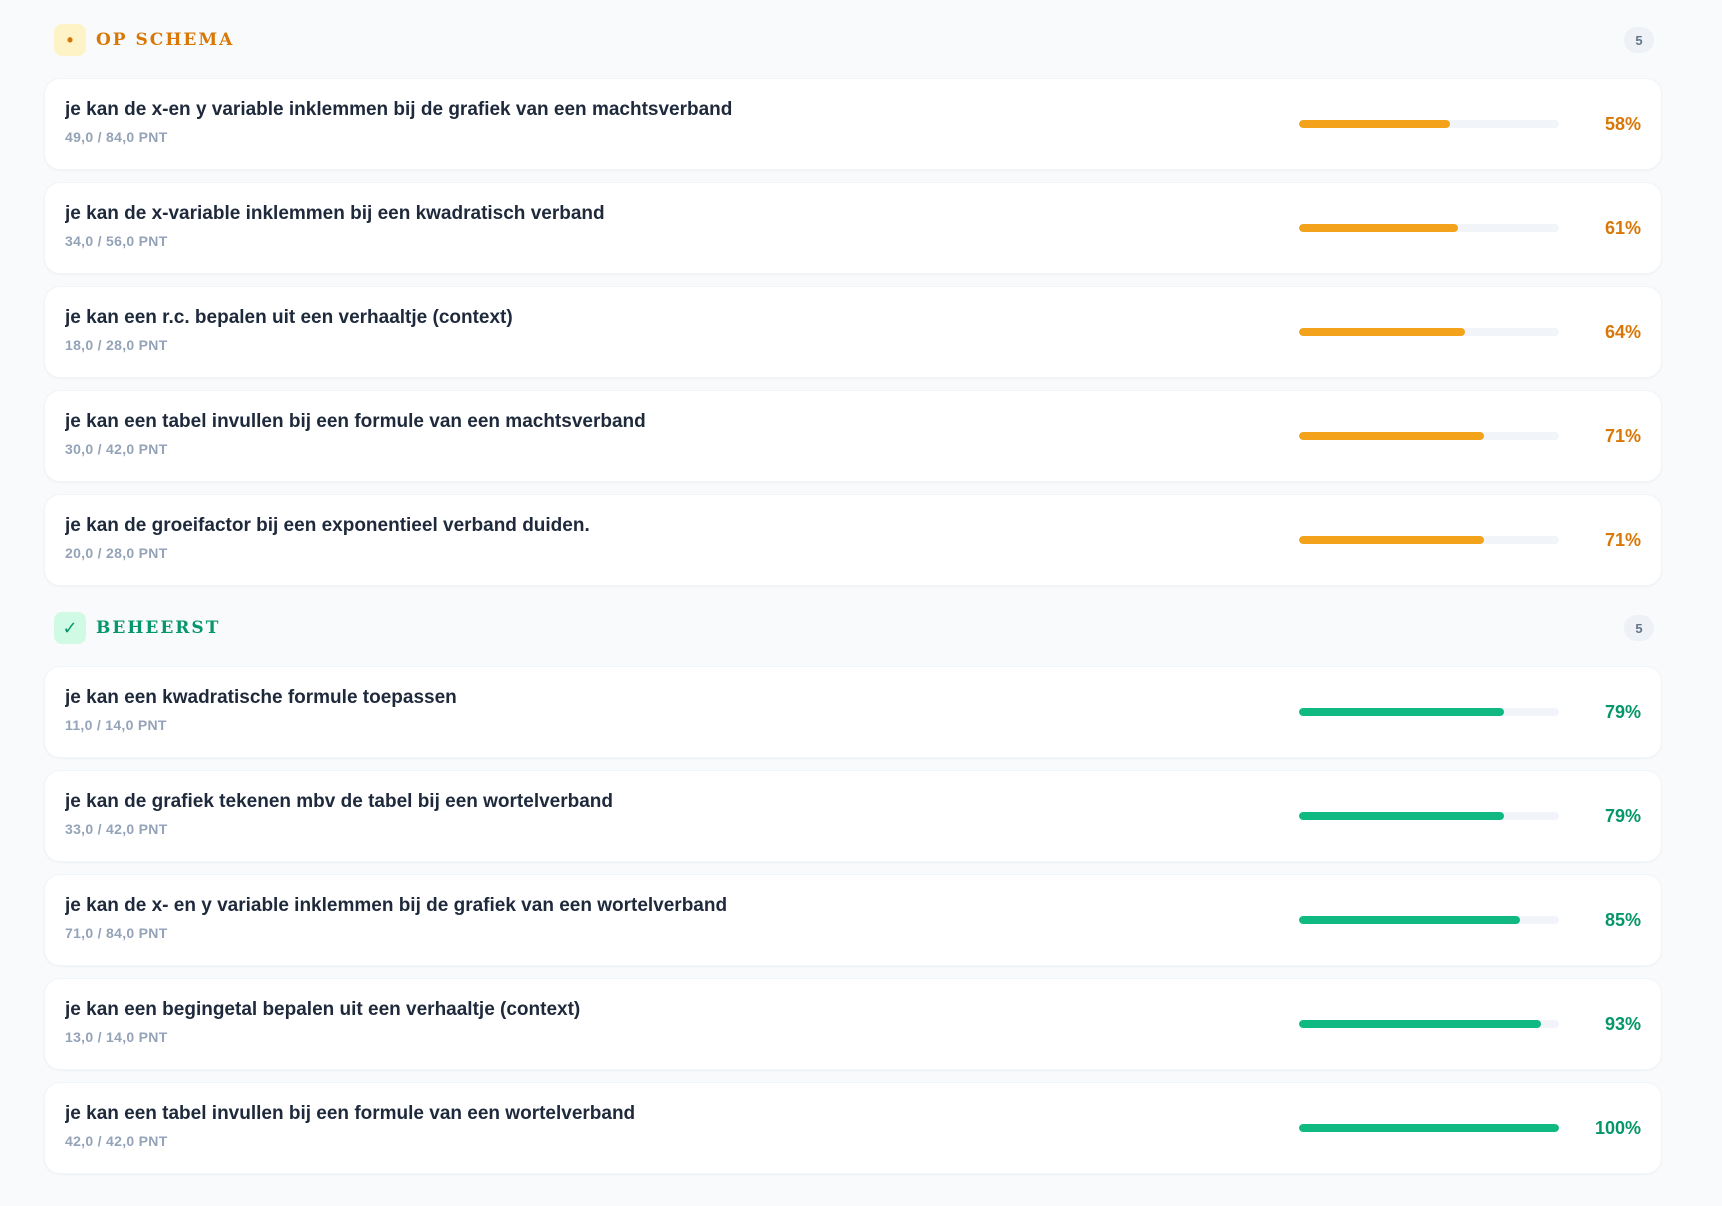 This screenshot has height=1206, width=1722. What do you see at coordinates (116, 449) in the screenshot?
I see `goal-points: 30,0 / 42,0 PNT` at bounding box center [116, 449].